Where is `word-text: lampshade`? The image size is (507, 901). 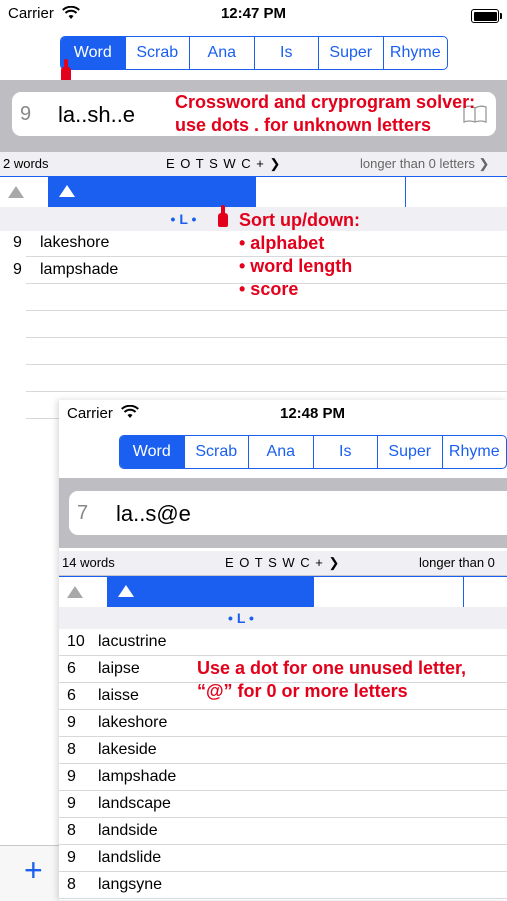
word-text: lampshade is located at coordinates (137, 776).